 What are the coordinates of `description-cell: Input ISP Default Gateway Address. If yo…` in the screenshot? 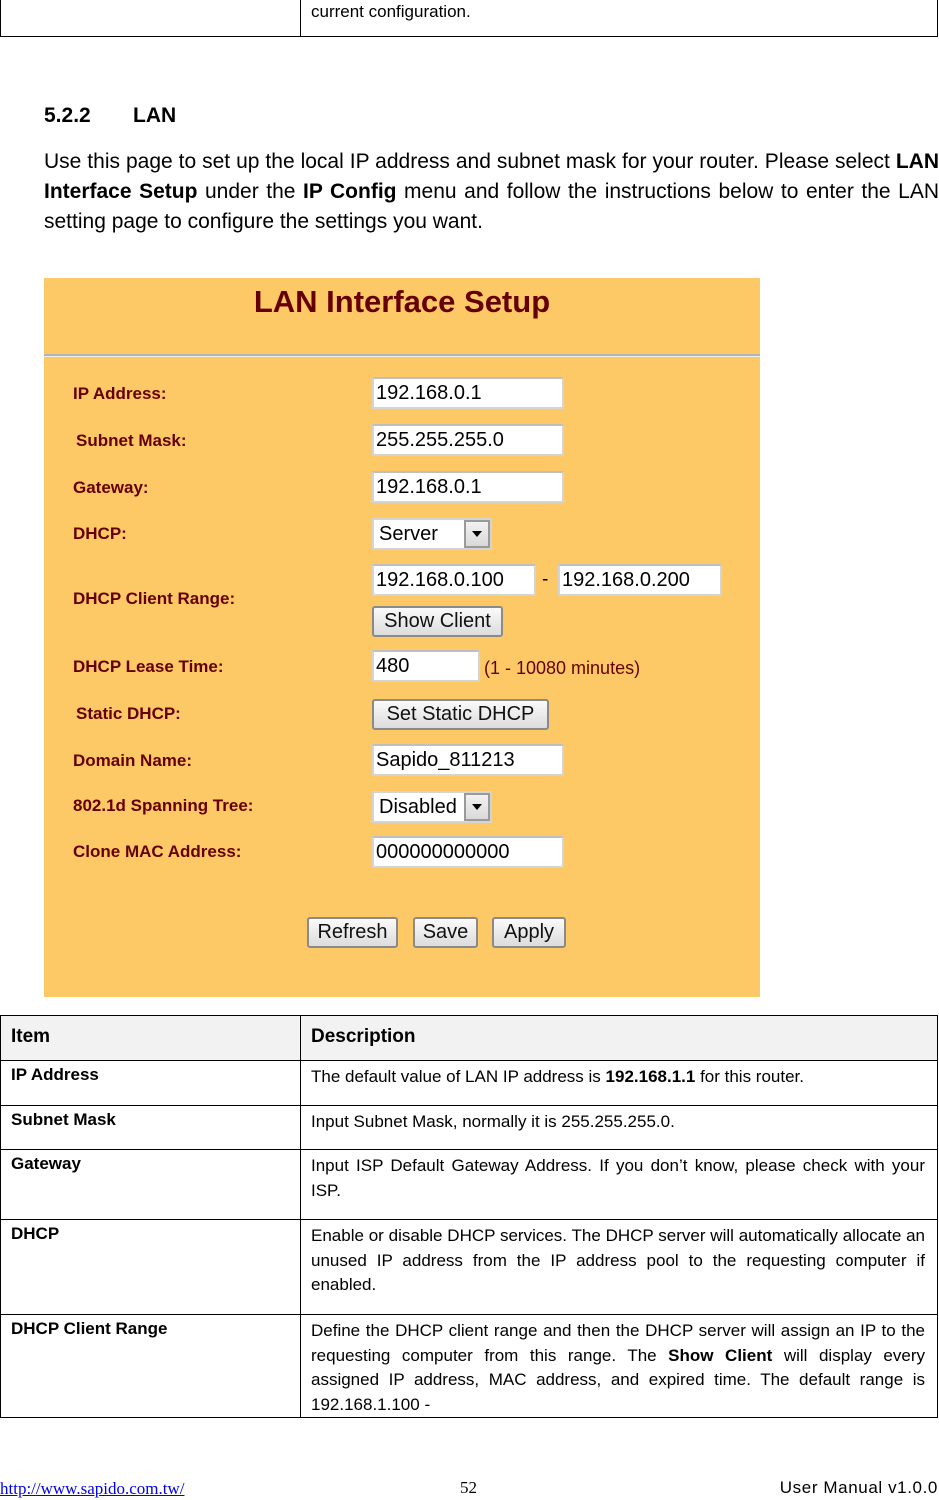 It's located at (619, 1184).